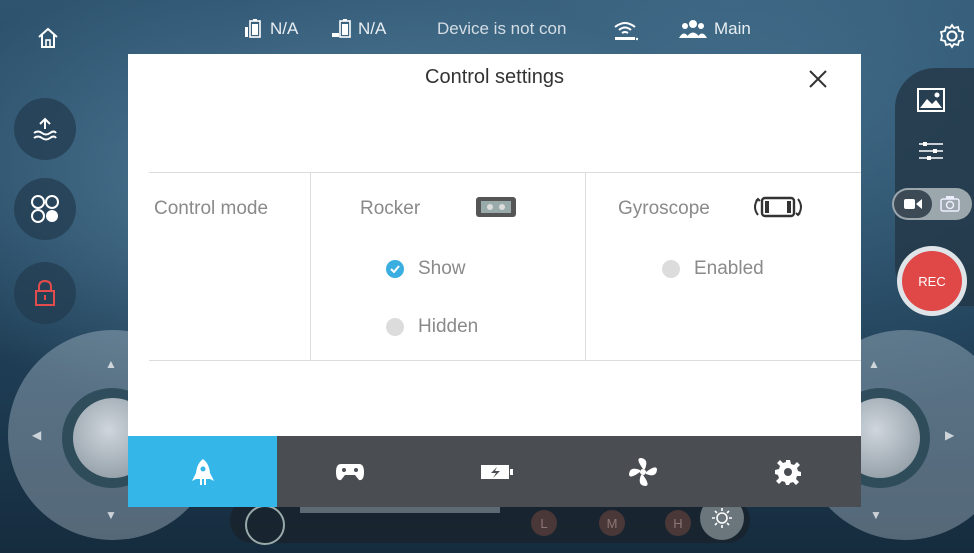 The height and width of the screenshot is (553, 974). I want to click on rocket-icon, so click(202, 471).